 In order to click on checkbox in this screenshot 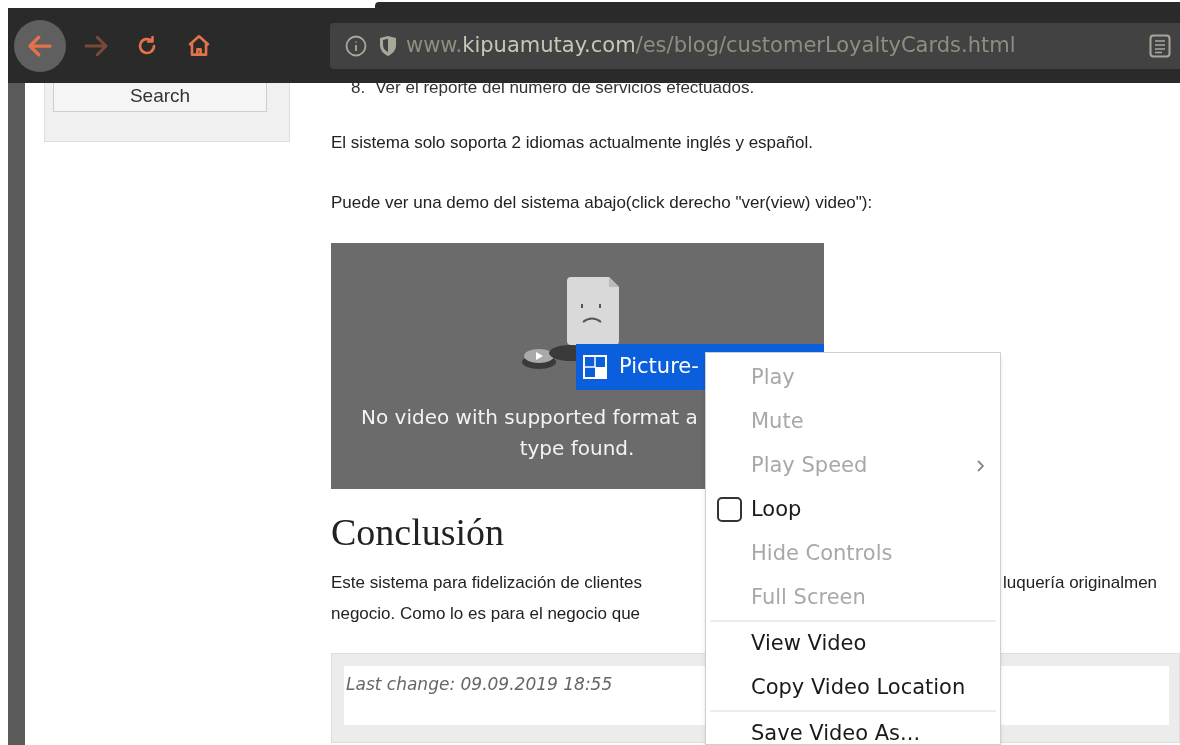, I will do `click(729, 509)`.